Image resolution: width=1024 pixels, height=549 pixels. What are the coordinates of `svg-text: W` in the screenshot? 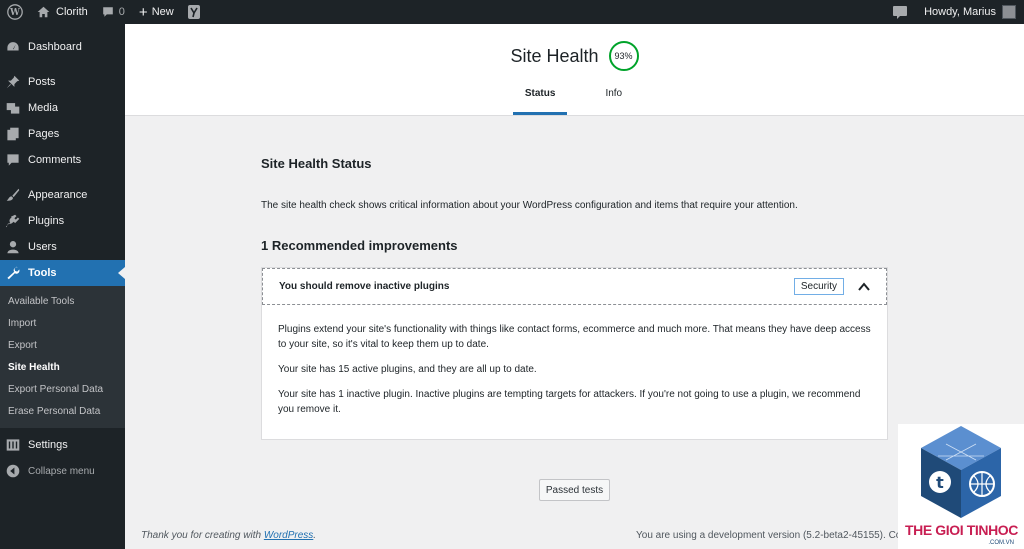 It's located at (14, 13).